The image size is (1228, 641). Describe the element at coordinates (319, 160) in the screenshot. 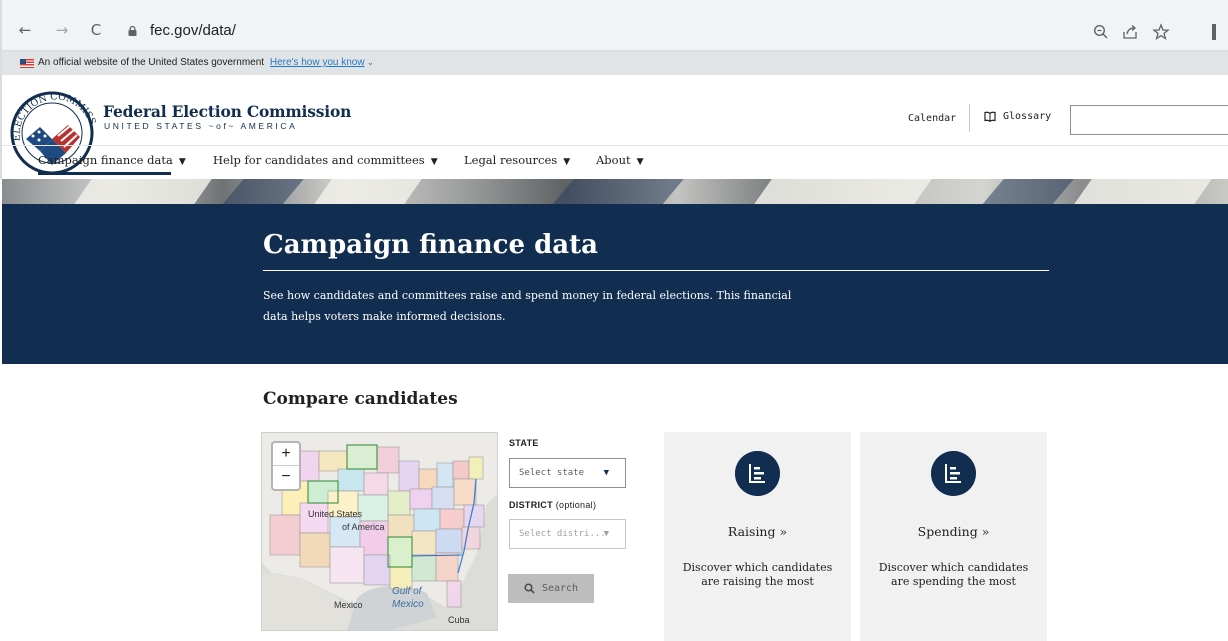

I see `nav-label: Help for candidates and committees` at that location.